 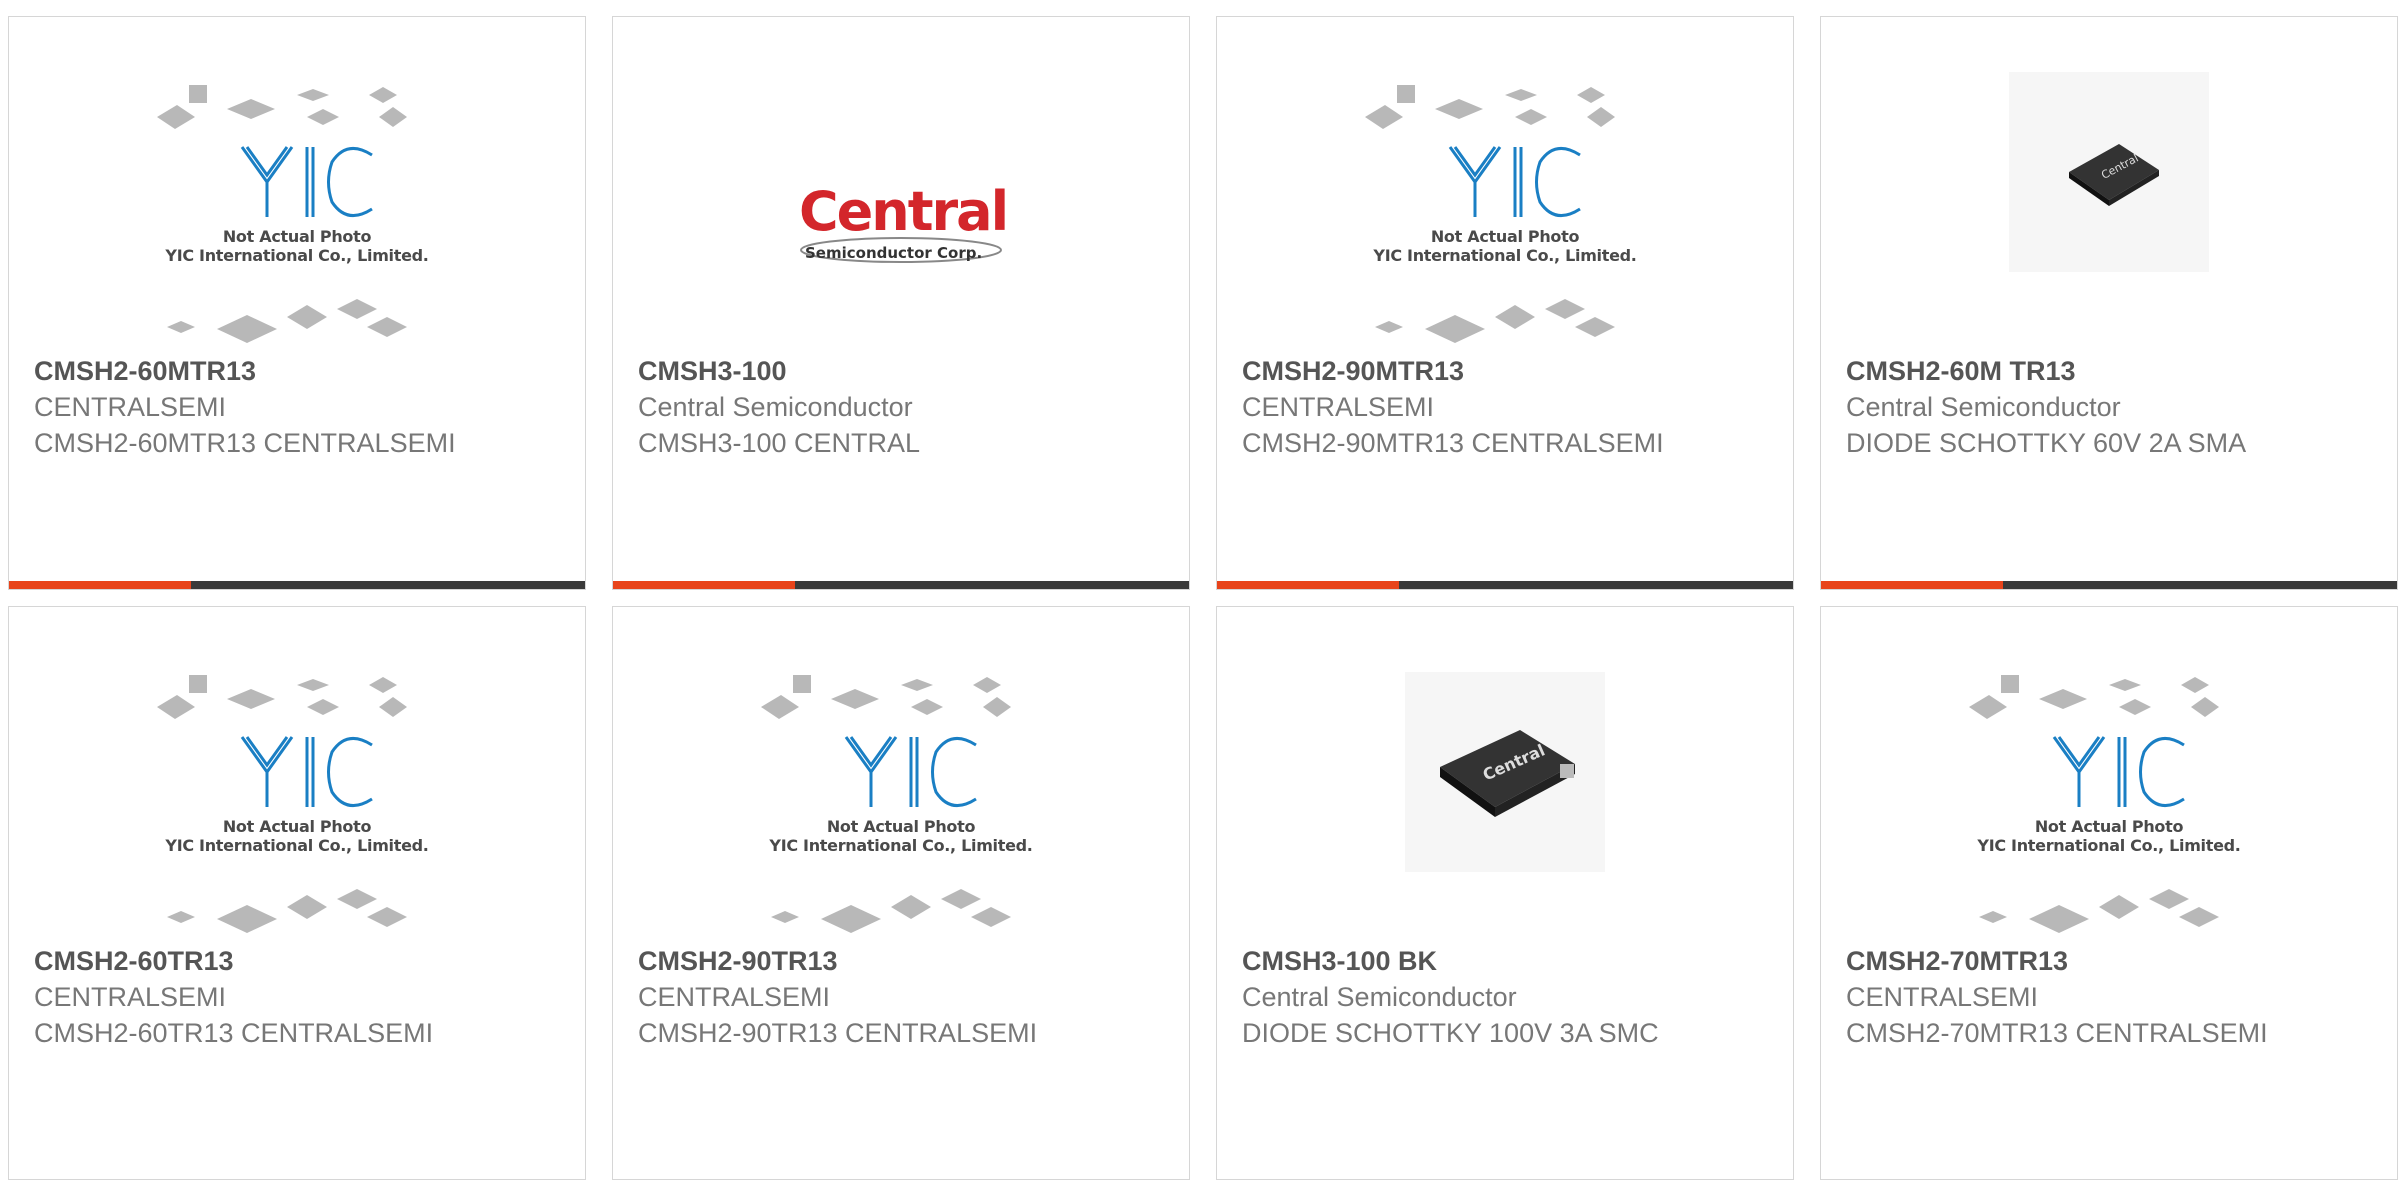 What do you see at coordinates (904, 211) in the screenshot?
I see `logo-word: Central` at bounding box center [904, 211].